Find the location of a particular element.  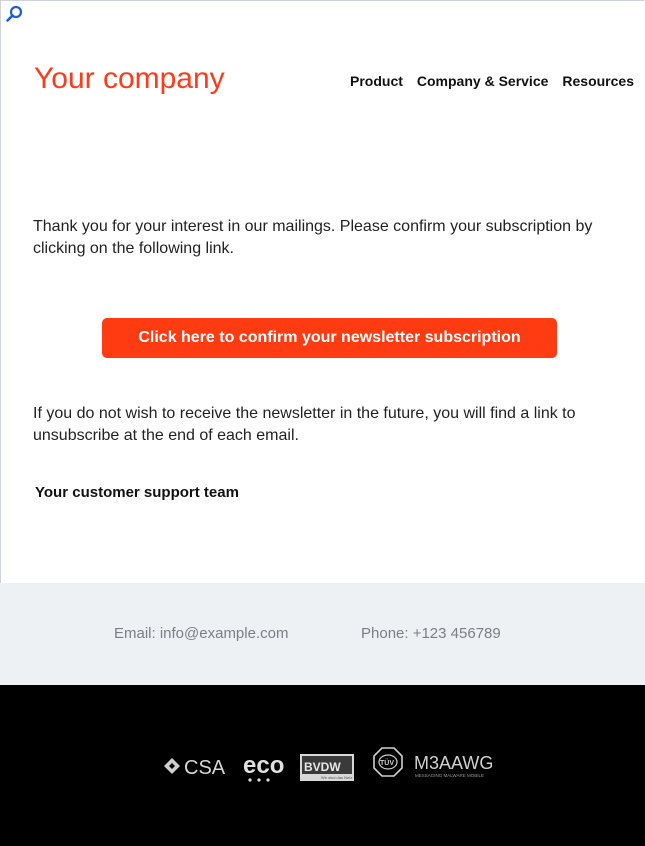

svg-text: CSA is located at coordinates (205, 768).